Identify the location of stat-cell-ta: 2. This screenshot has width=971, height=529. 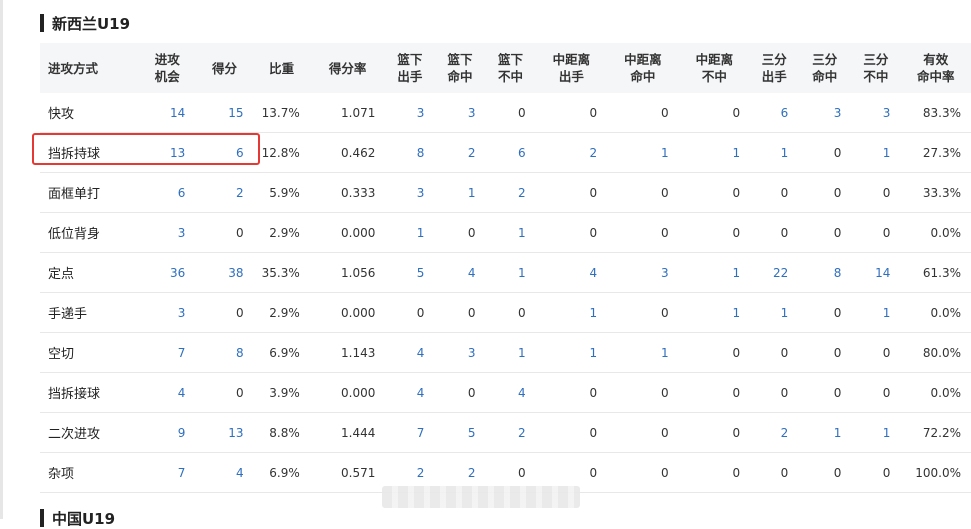
(774, 432).